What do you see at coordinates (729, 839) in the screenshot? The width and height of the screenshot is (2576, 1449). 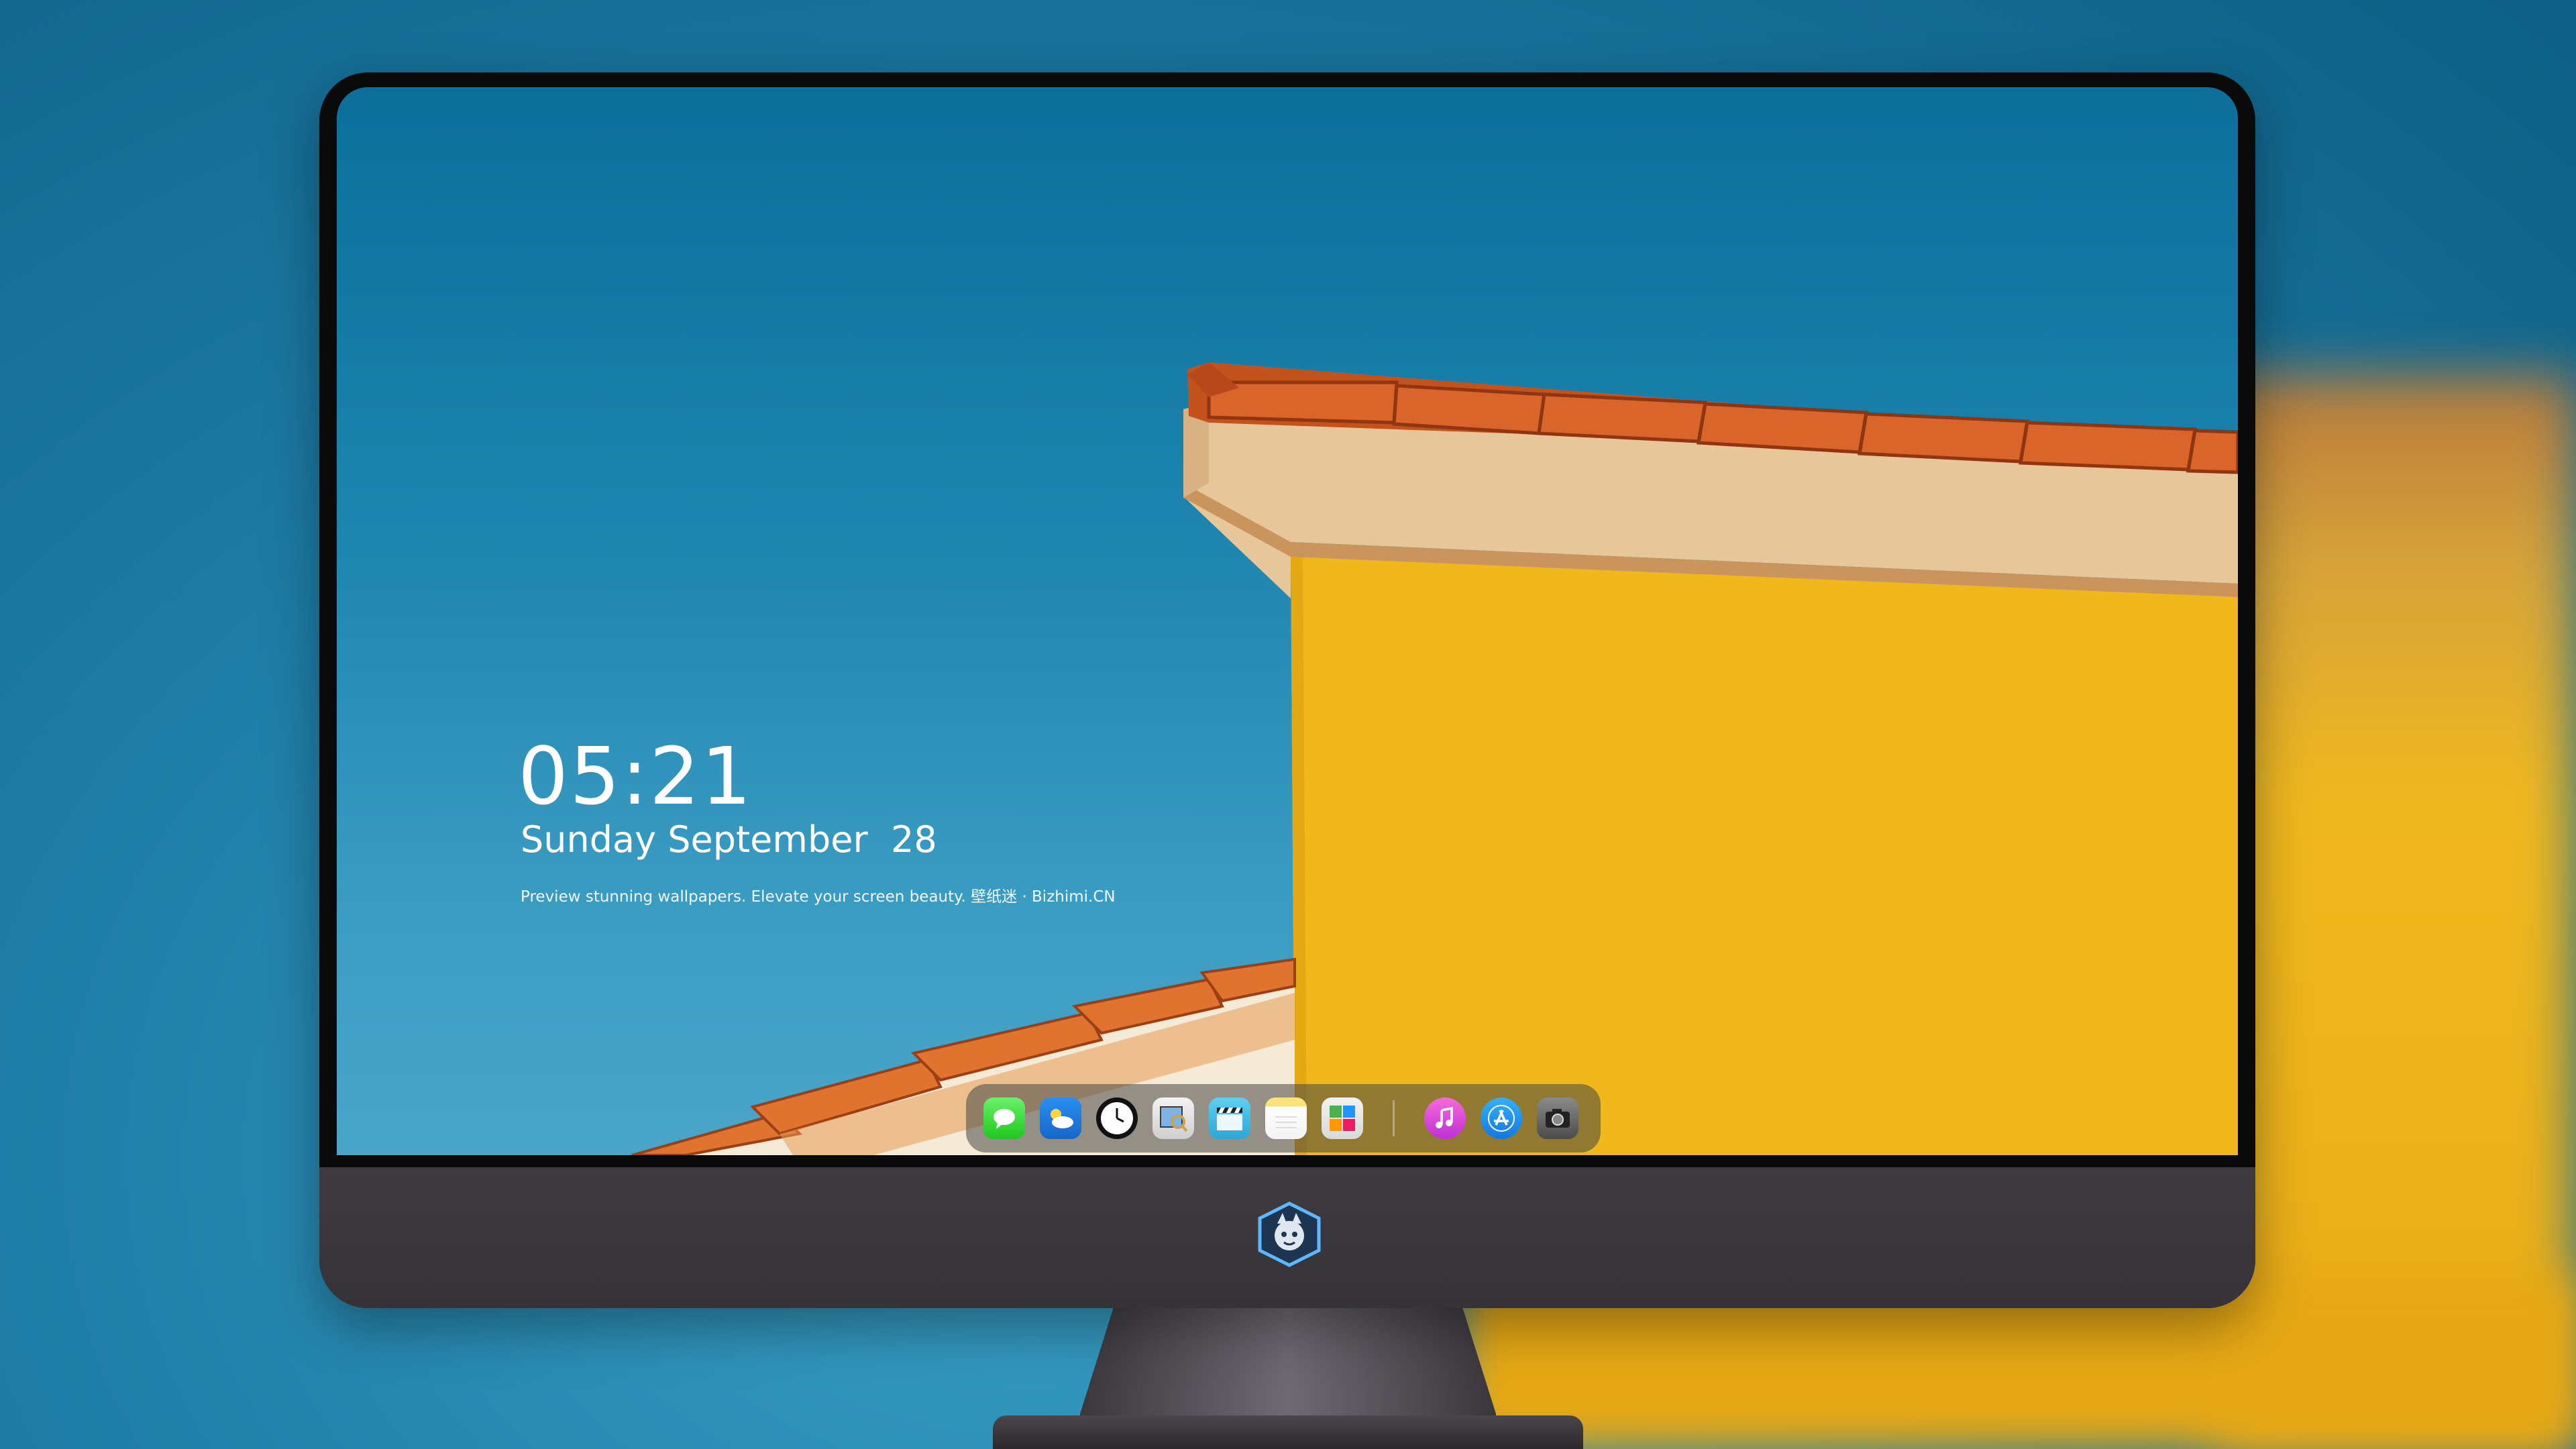 I see `lock-screen-date: Sunday September 28` at bounding box center [729, 839].